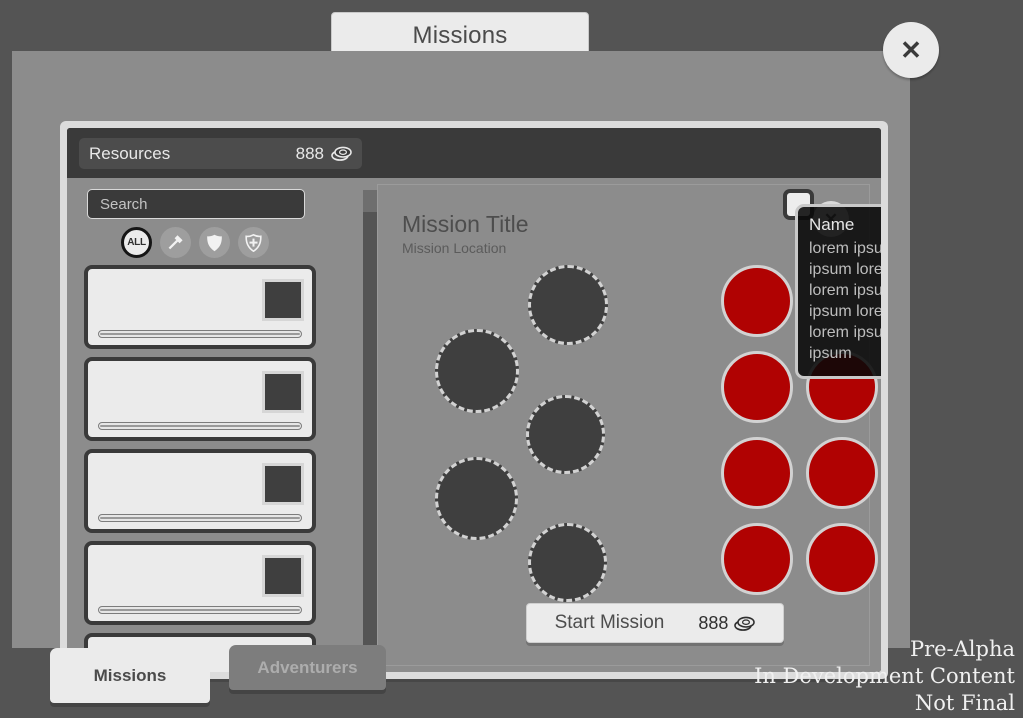  What do you see at coordinates (964, 703) in the screenshot?
I see `watermark-line-3: Not Final` at bounding box center [964, 703].